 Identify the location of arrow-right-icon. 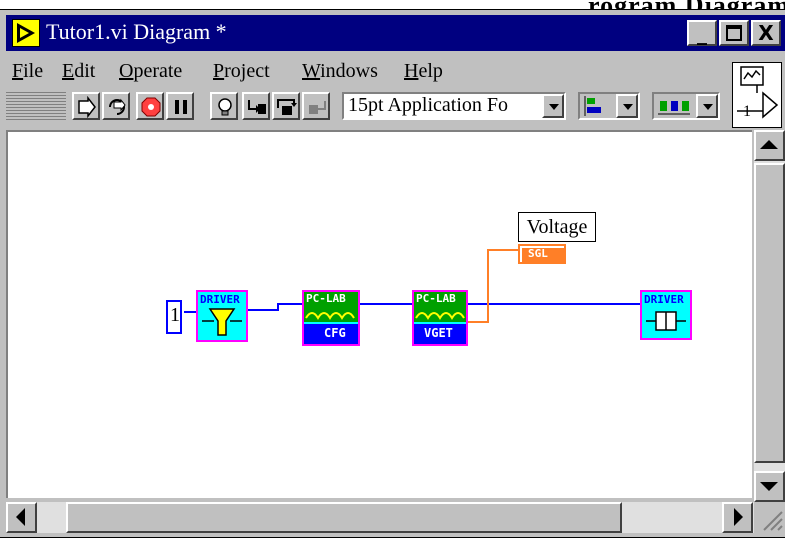
(738, 517).